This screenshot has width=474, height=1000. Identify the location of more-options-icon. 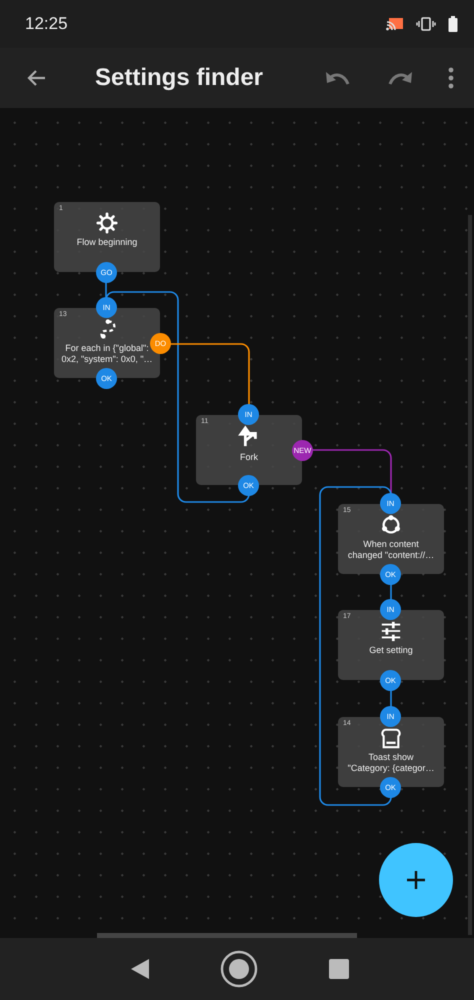
(451, 78).